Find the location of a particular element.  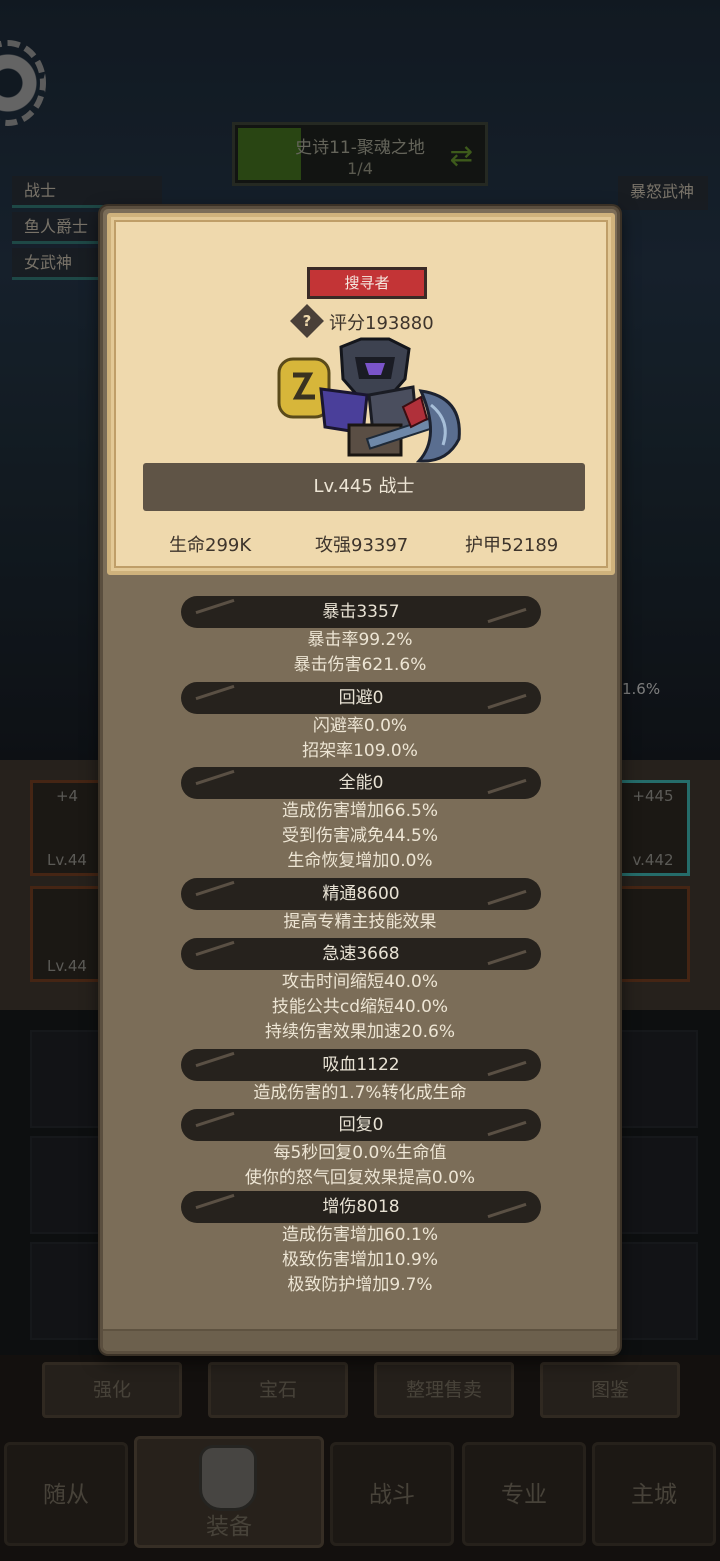

attack-stat: 攻强93397 is located at coordinates (362, 545).